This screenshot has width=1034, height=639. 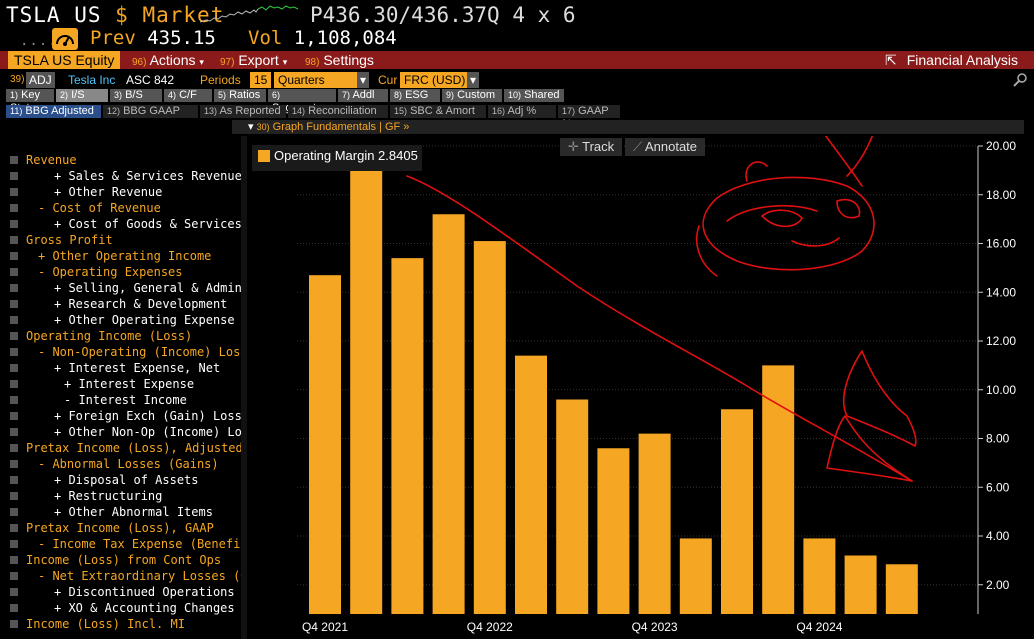 What do you see at coordinates (30, 101) in the screenshot?
I see `tab-key-stats: 1) Key Stats` at bounding box center [30, 101].